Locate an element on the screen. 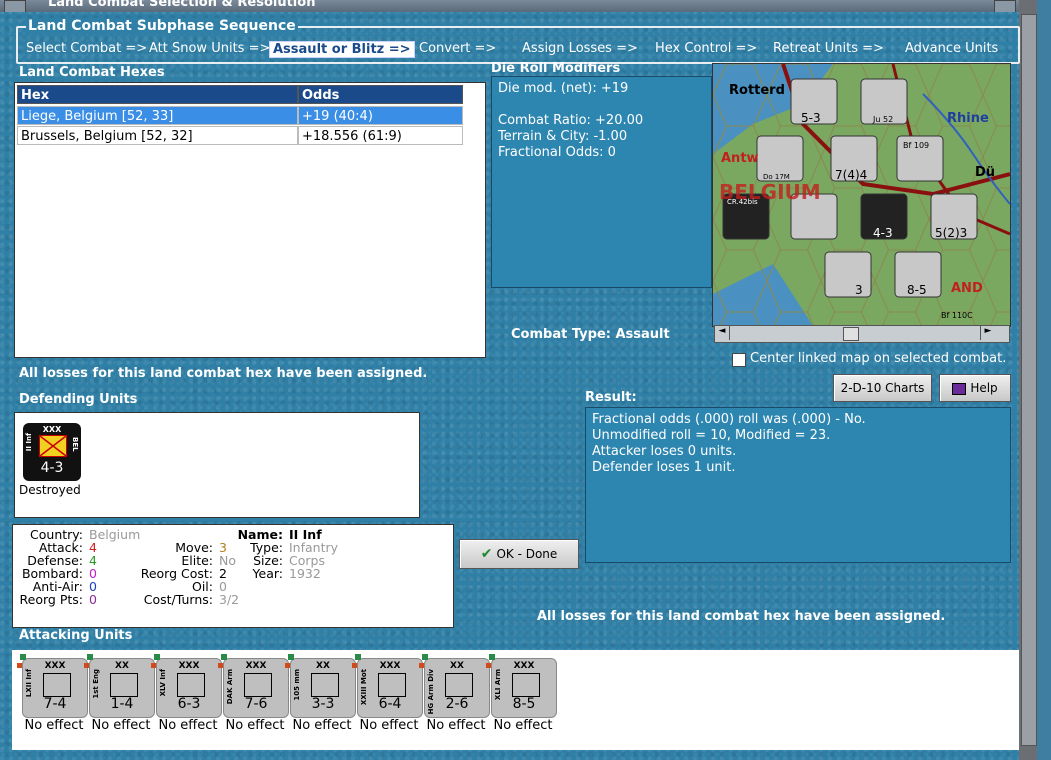  reorg-pts-value: 0 is located at coordinates (93, 599).